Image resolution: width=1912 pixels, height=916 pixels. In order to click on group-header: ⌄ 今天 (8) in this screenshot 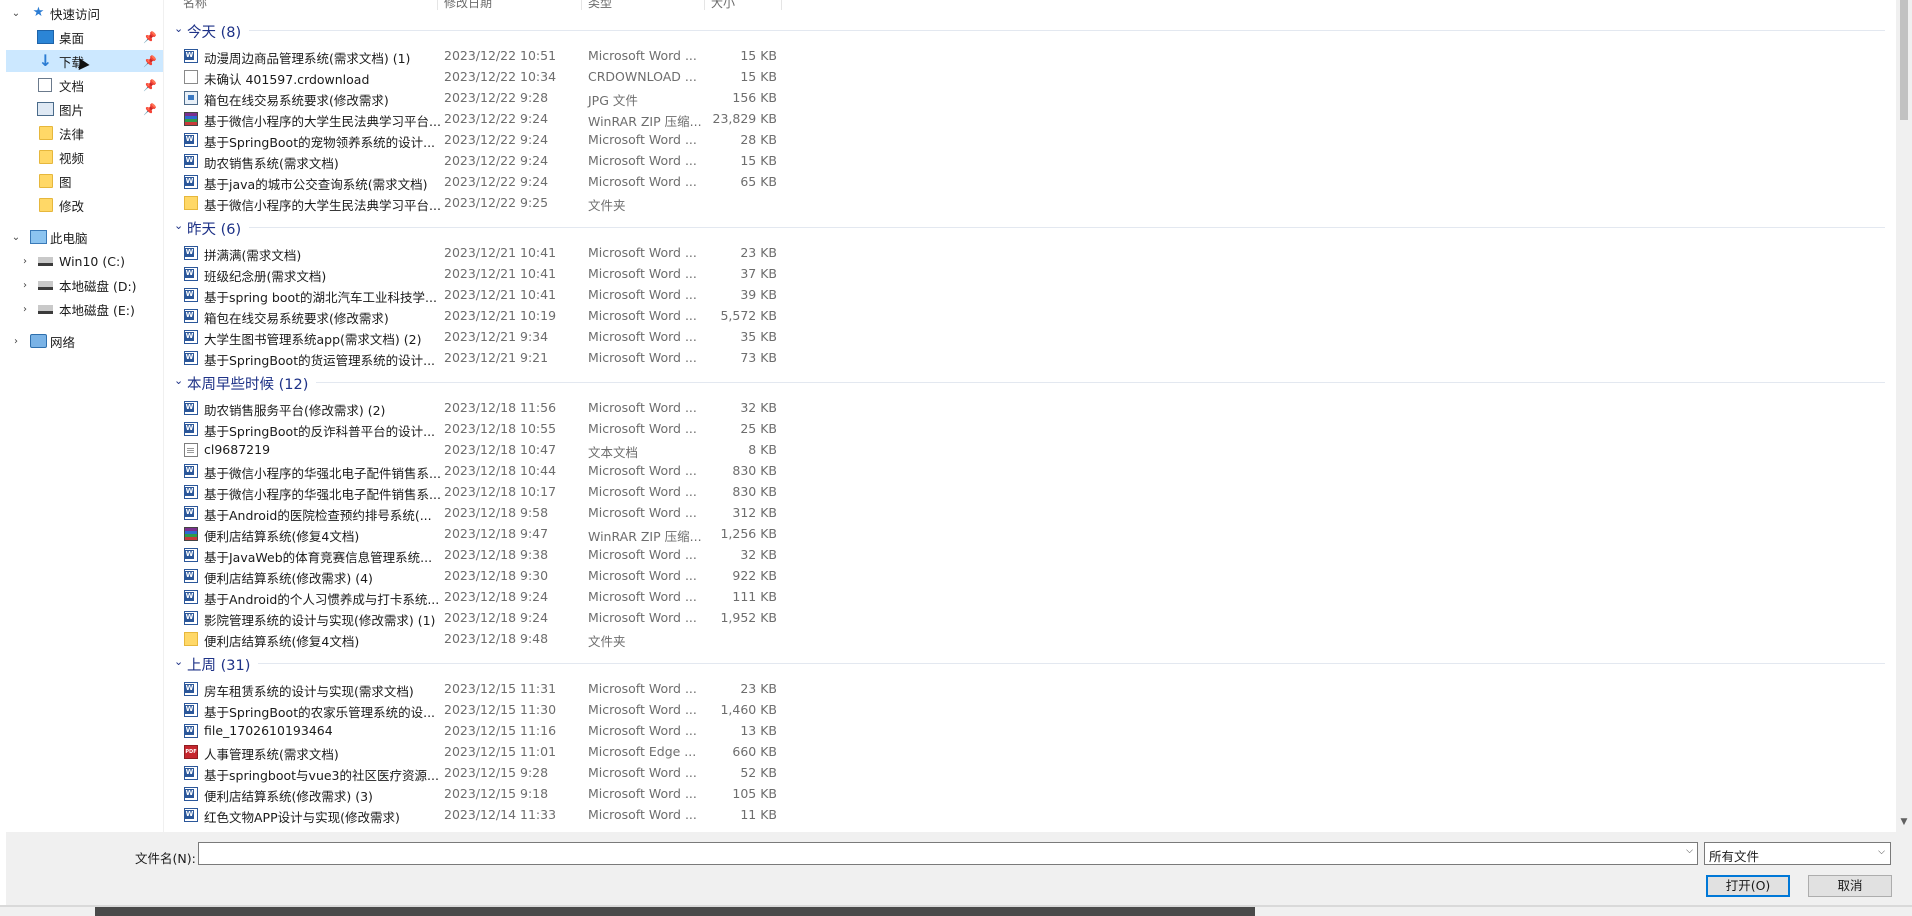, I will do `click(1024, 30)`.